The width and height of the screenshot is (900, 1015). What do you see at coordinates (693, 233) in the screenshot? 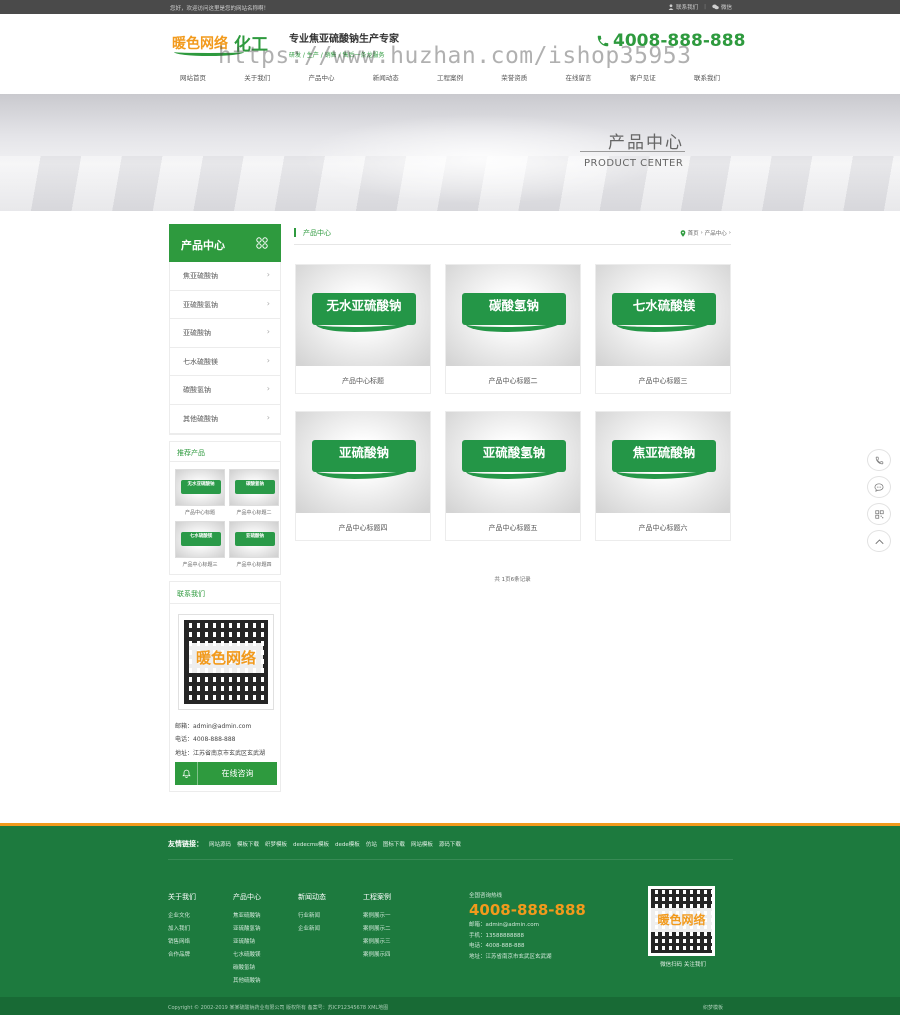
I see `breadcrumb-home: 首页` at bounding box center [693, 233].